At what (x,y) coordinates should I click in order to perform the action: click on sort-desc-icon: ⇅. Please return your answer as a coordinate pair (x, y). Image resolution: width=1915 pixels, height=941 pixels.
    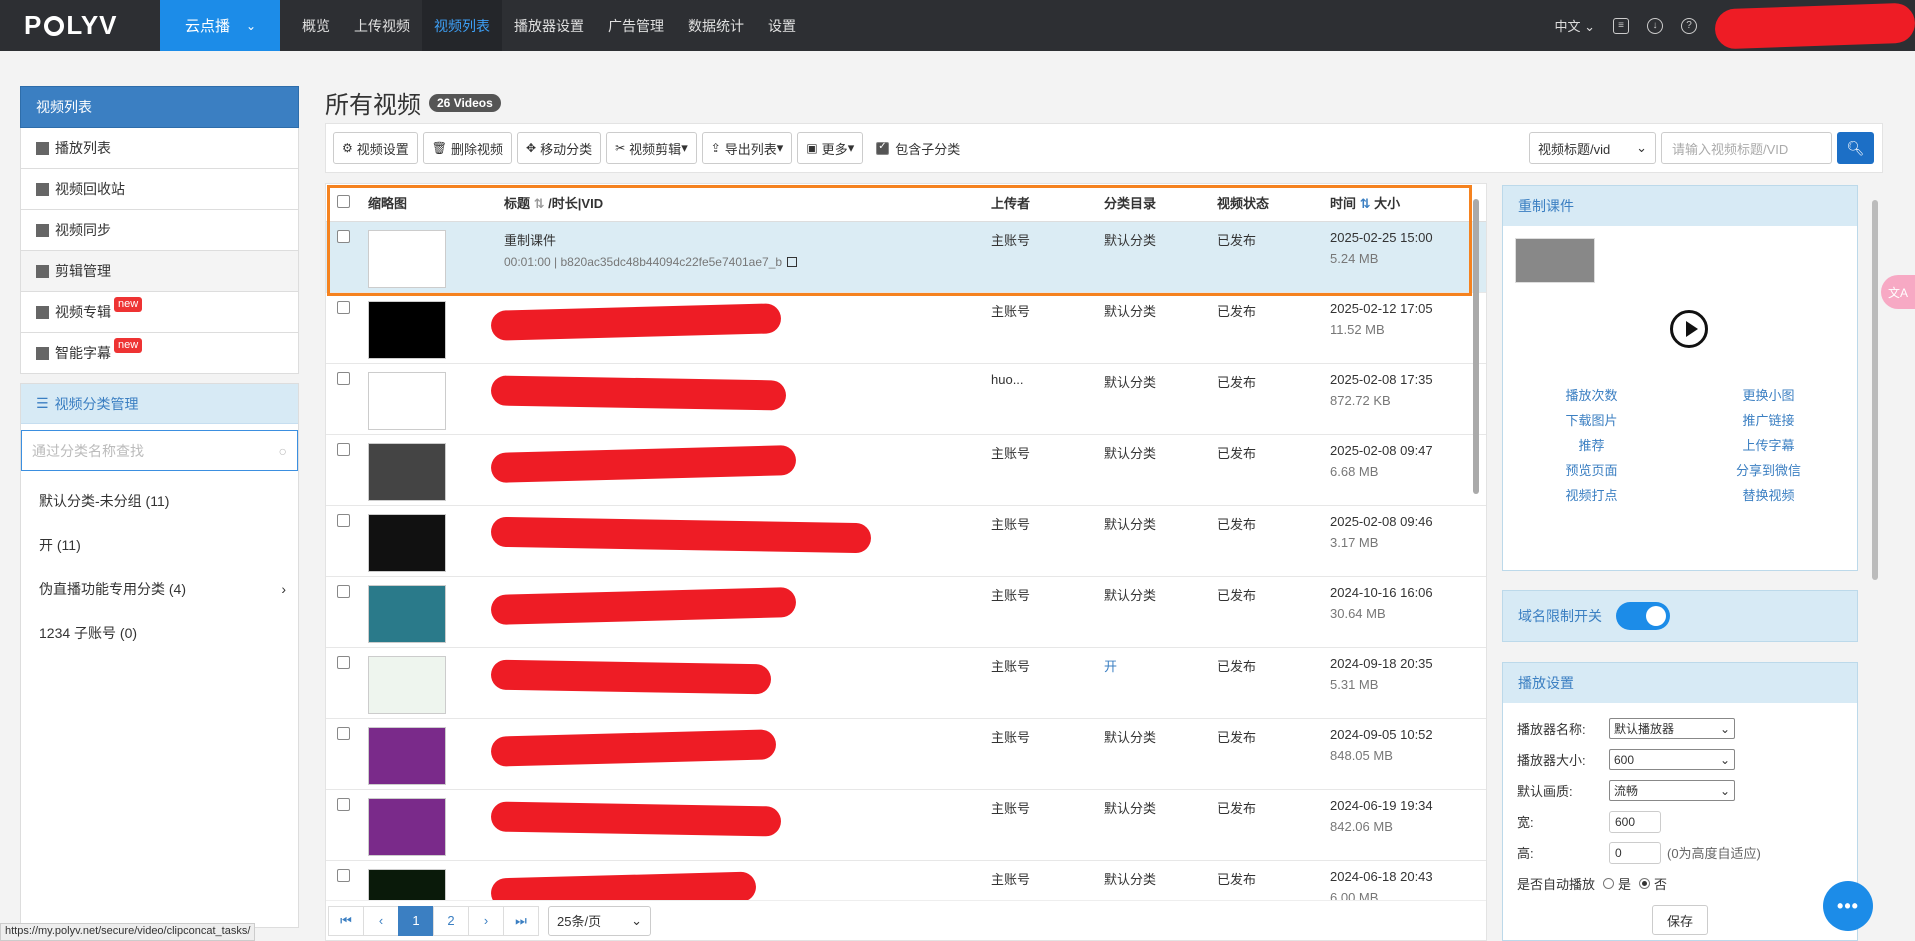
    Looking at the image, I should click on (1365, 203).